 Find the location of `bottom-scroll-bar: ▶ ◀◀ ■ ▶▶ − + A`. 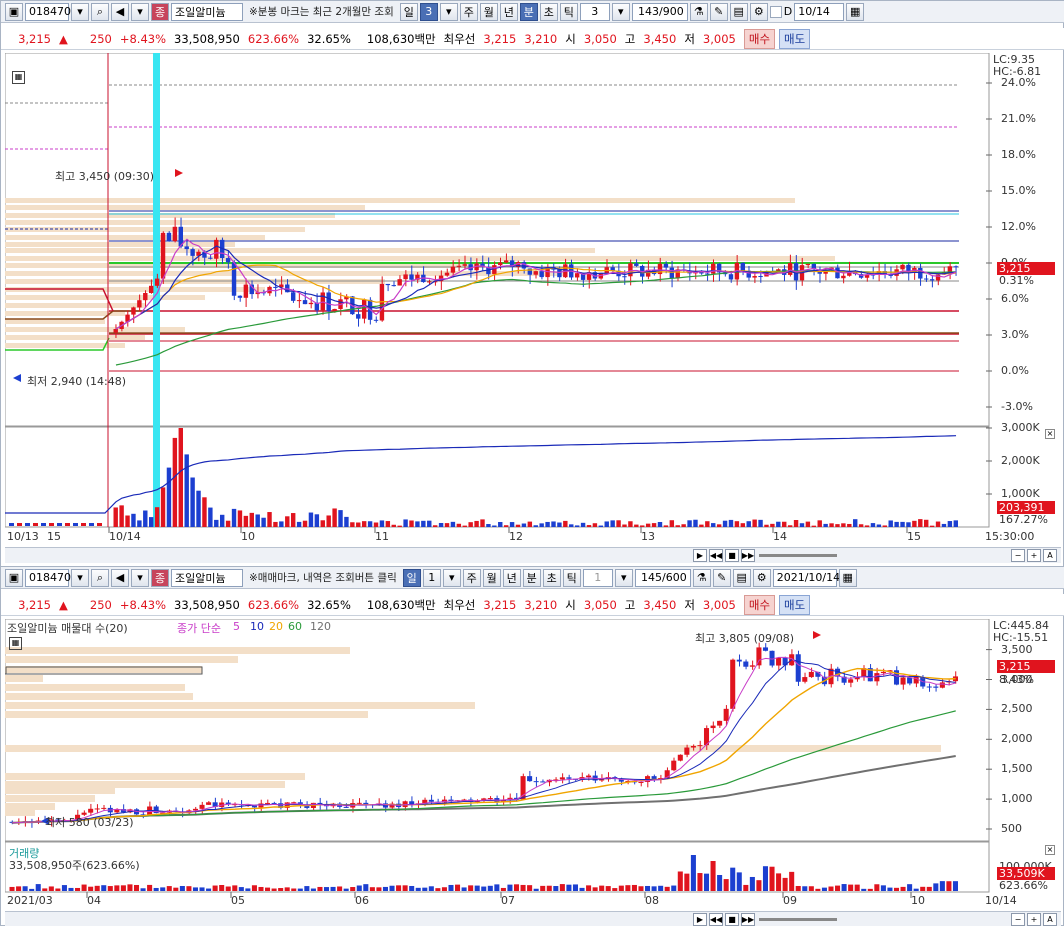

bottom-scroll-bar: ▶ ◀◀ ■ ▶▶ − + A is located at coordinates (533, 918).